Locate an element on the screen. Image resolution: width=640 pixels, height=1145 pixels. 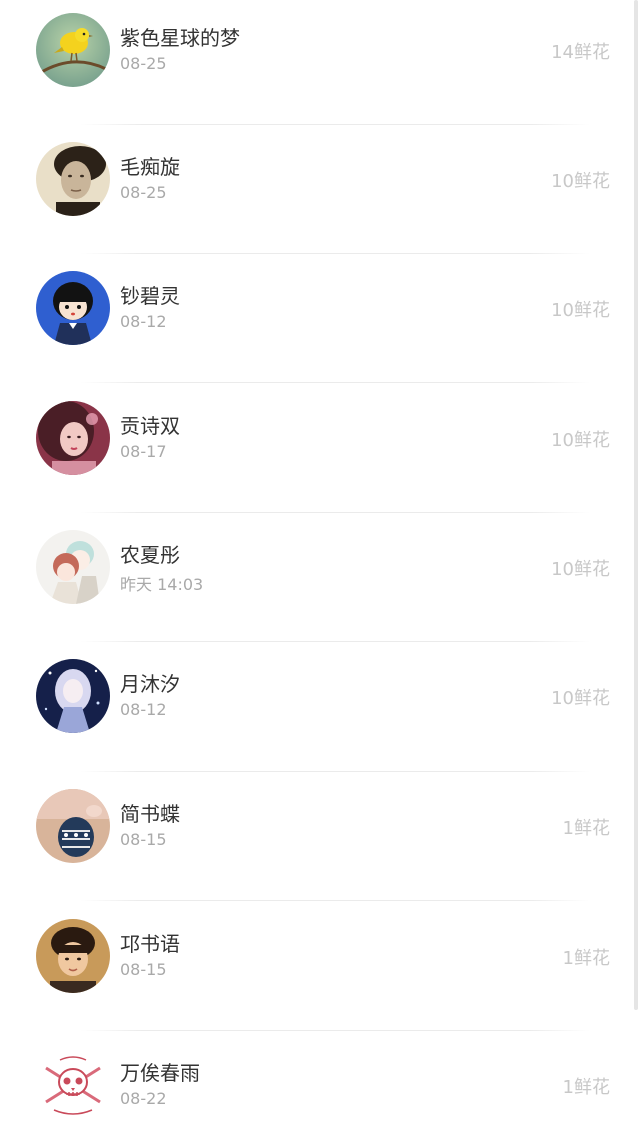
list-item: 贡诗双 08-17 10鲜花 is located at coordinates (316, 443).